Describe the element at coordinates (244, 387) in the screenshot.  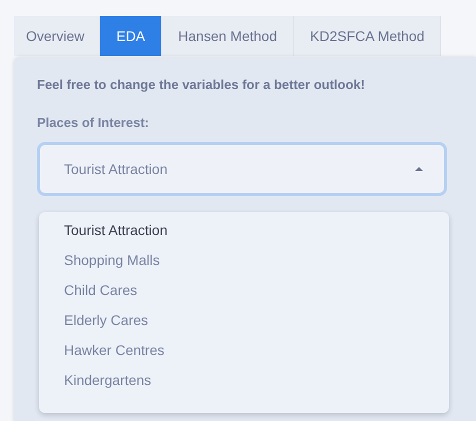
I see `dropdown-option: Kindergartens` at that location.